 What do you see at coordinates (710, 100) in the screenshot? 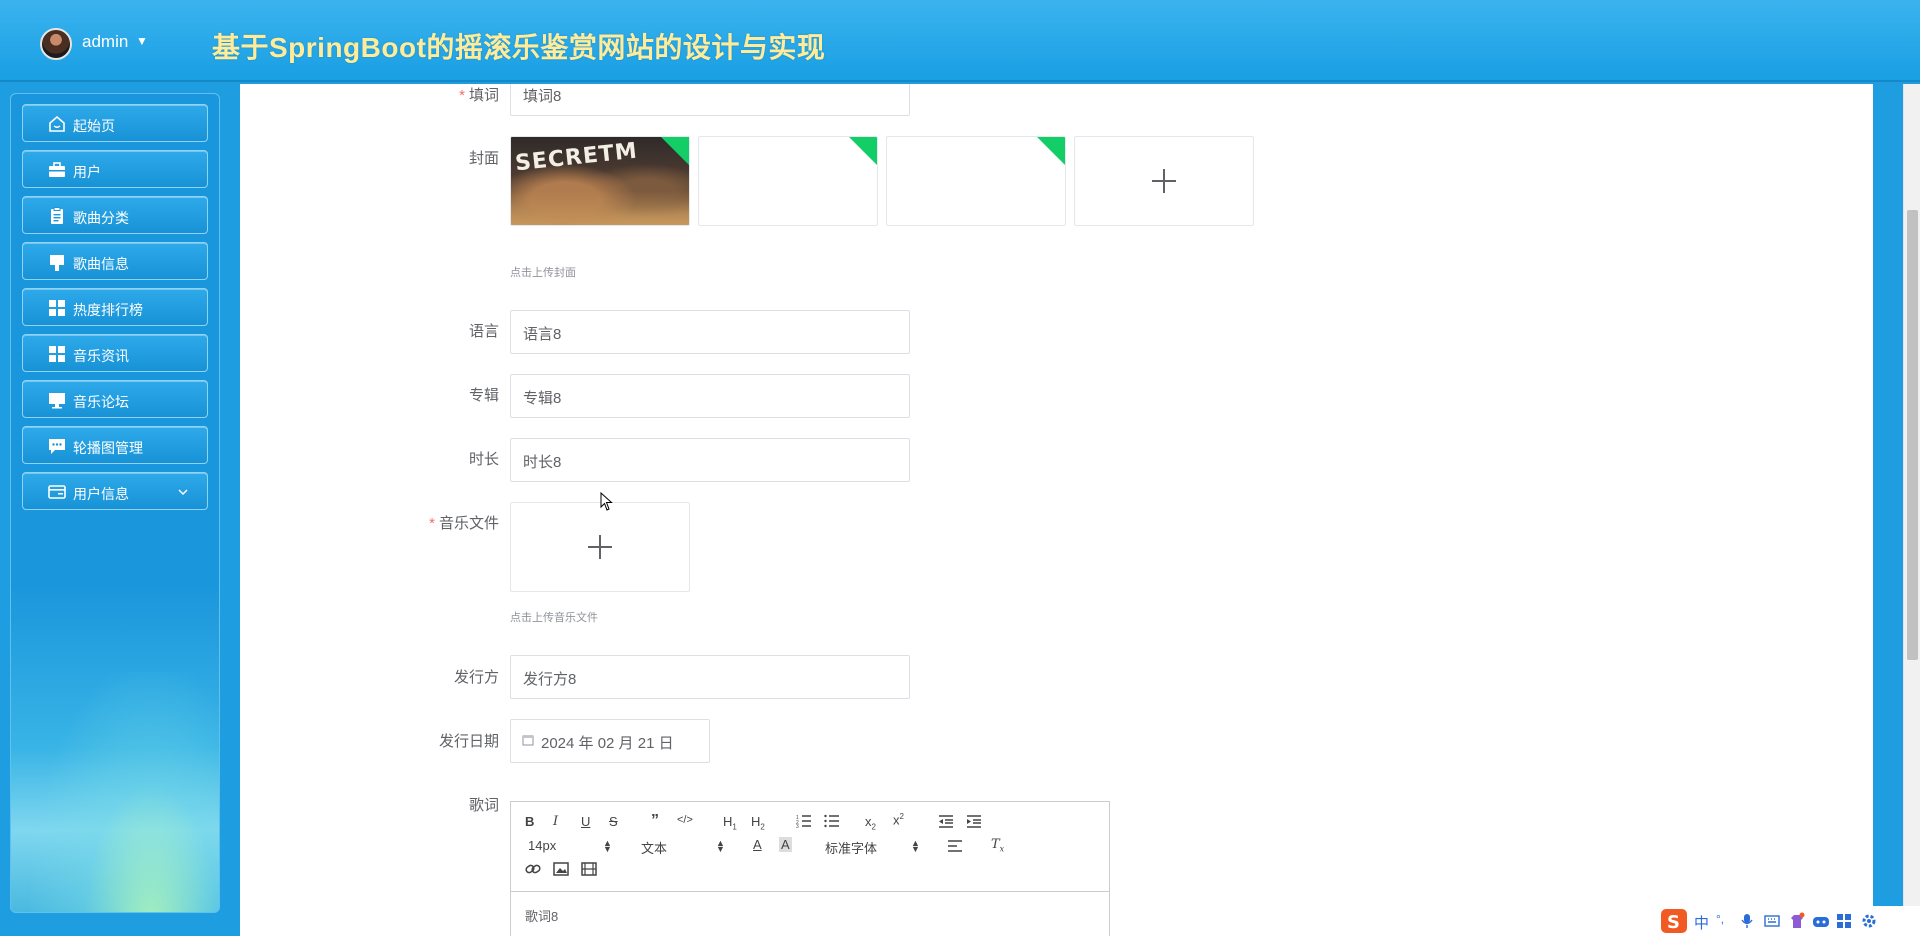
I see `lyricist-input: 填词8` at bounding box center [710, 100].